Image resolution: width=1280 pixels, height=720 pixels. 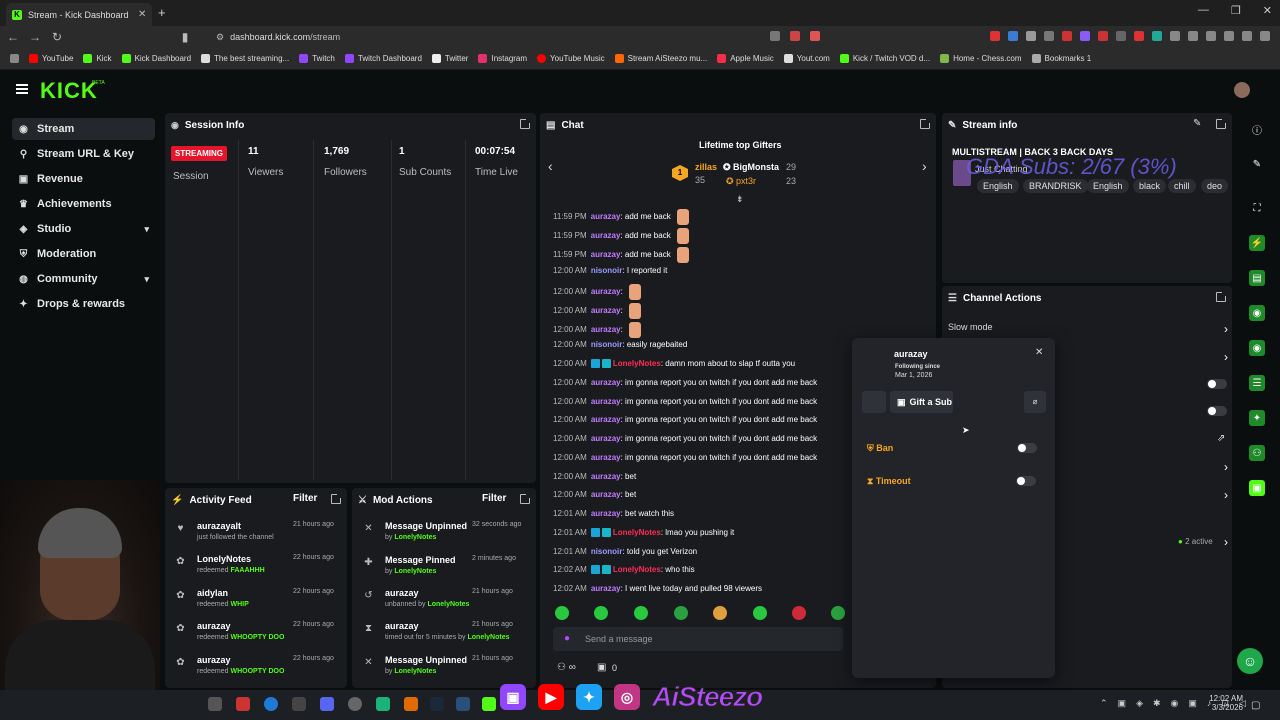 I want to click on tray-app-icon: ◉, so click(x=1175, y=703).